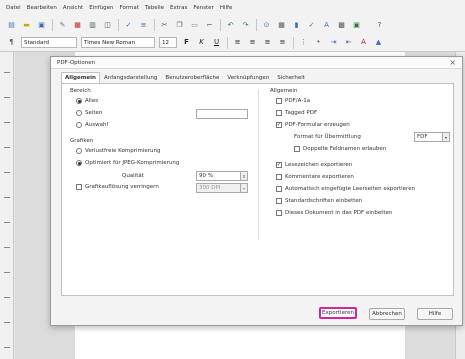  What do you see at coordinates (168, 42) in the screenshot?
I see `font-size-select: 12` at bounding box center [168, 42].